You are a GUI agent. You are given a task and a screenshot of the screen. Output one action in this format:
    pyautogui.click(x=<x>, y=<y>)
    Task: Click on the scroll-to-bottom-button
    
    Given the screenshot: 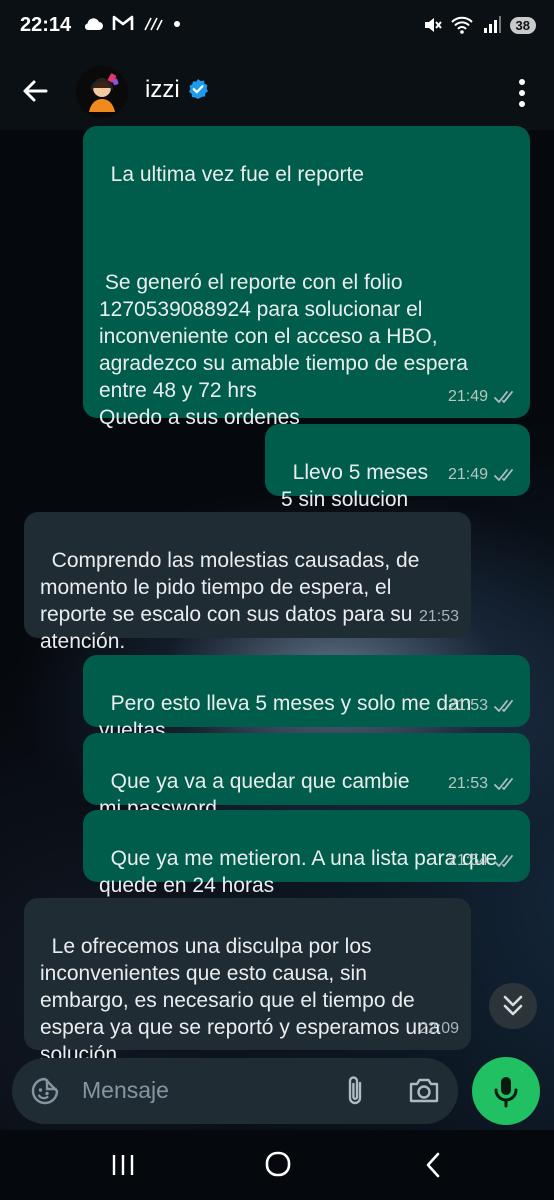 What is the action you would take?
    pyautogui.click(x=513, y=1006)
    